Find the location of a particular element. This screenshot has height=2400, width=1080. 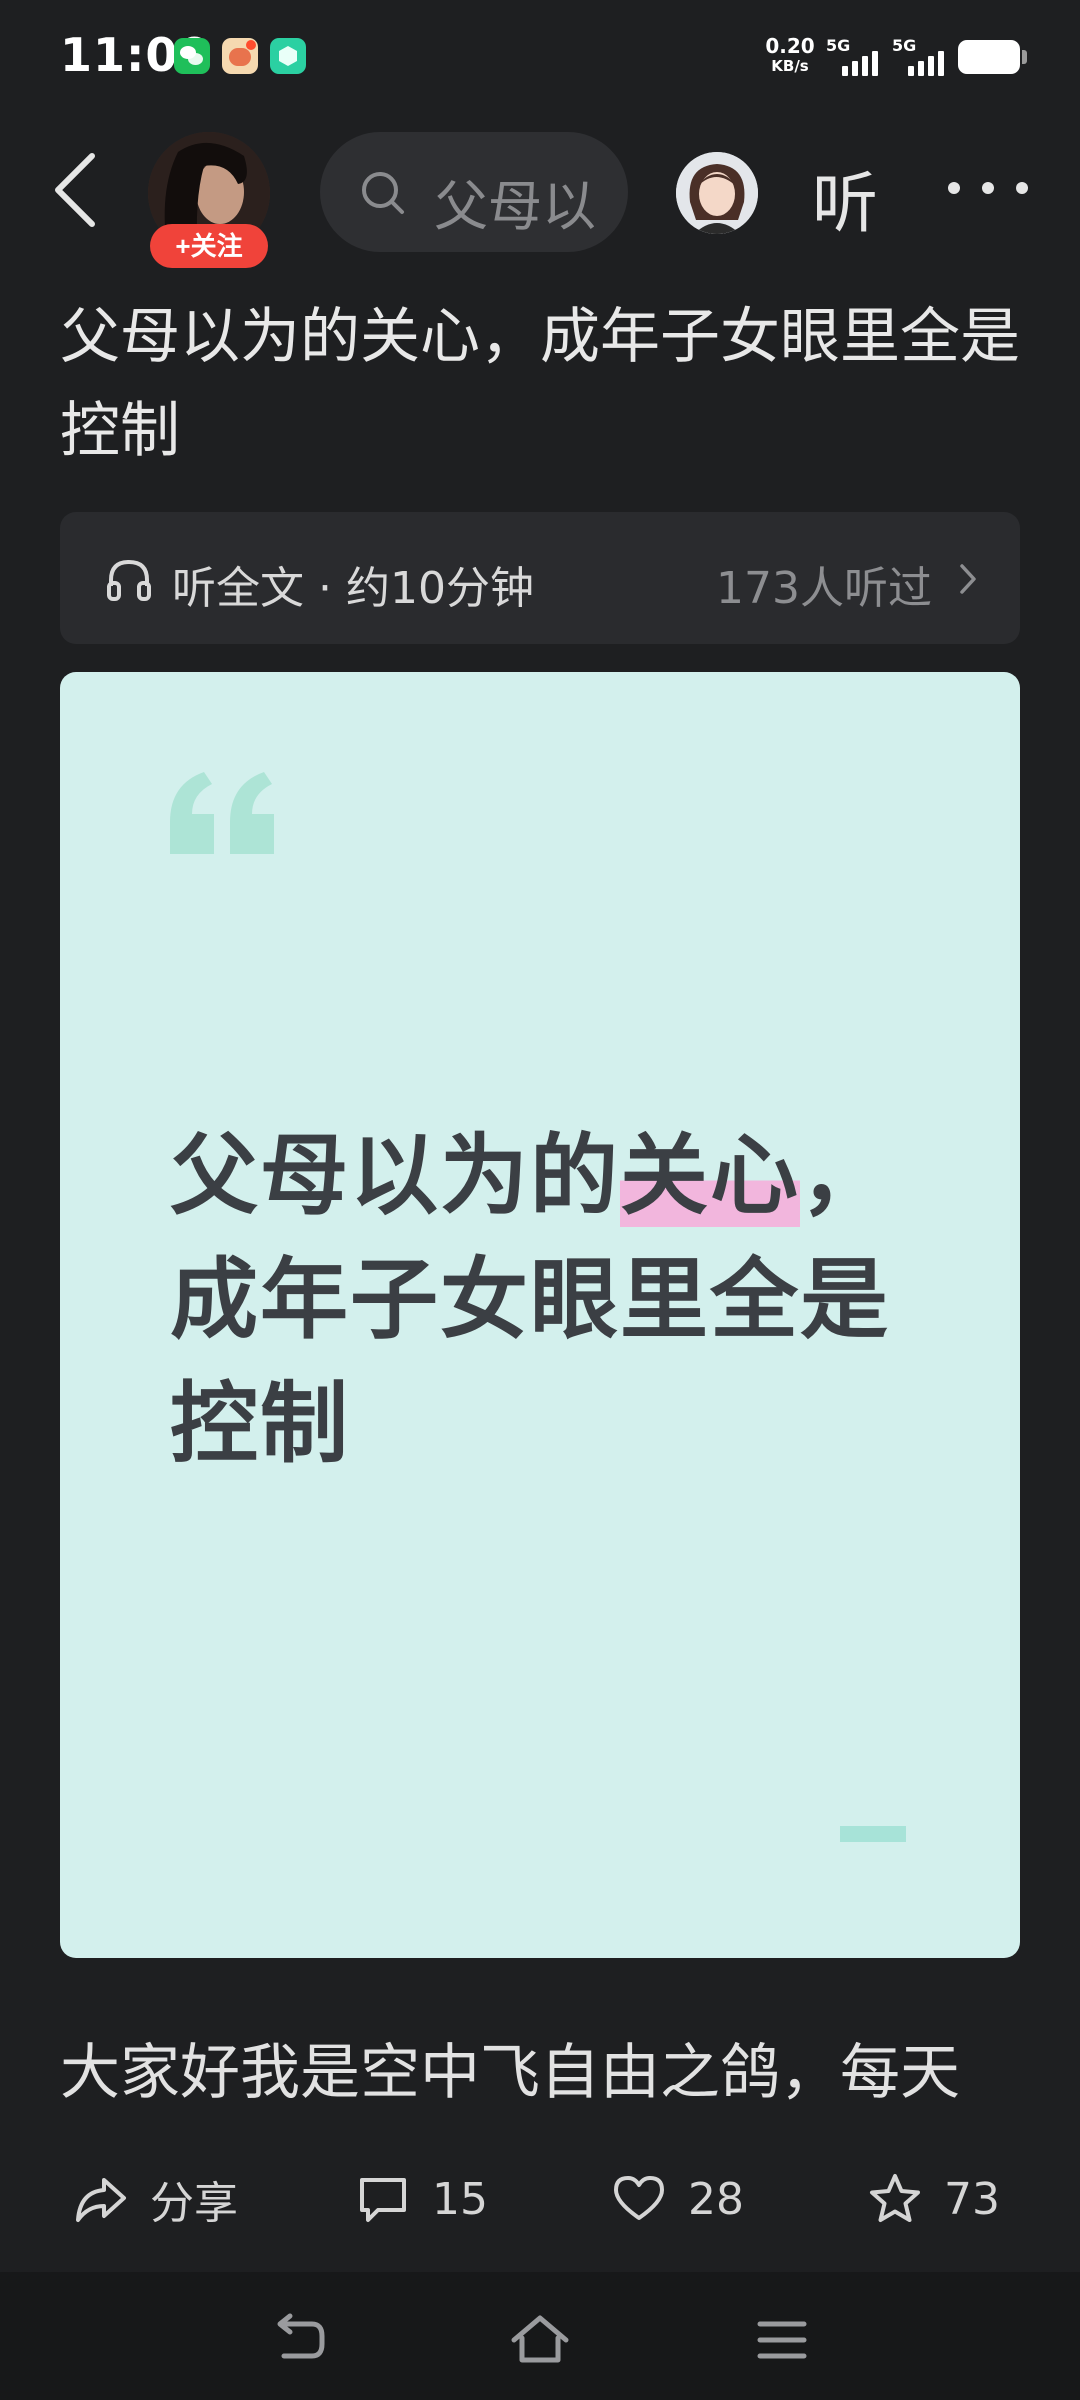

search-box: 父母以为 is located at coordinates (474, 192).